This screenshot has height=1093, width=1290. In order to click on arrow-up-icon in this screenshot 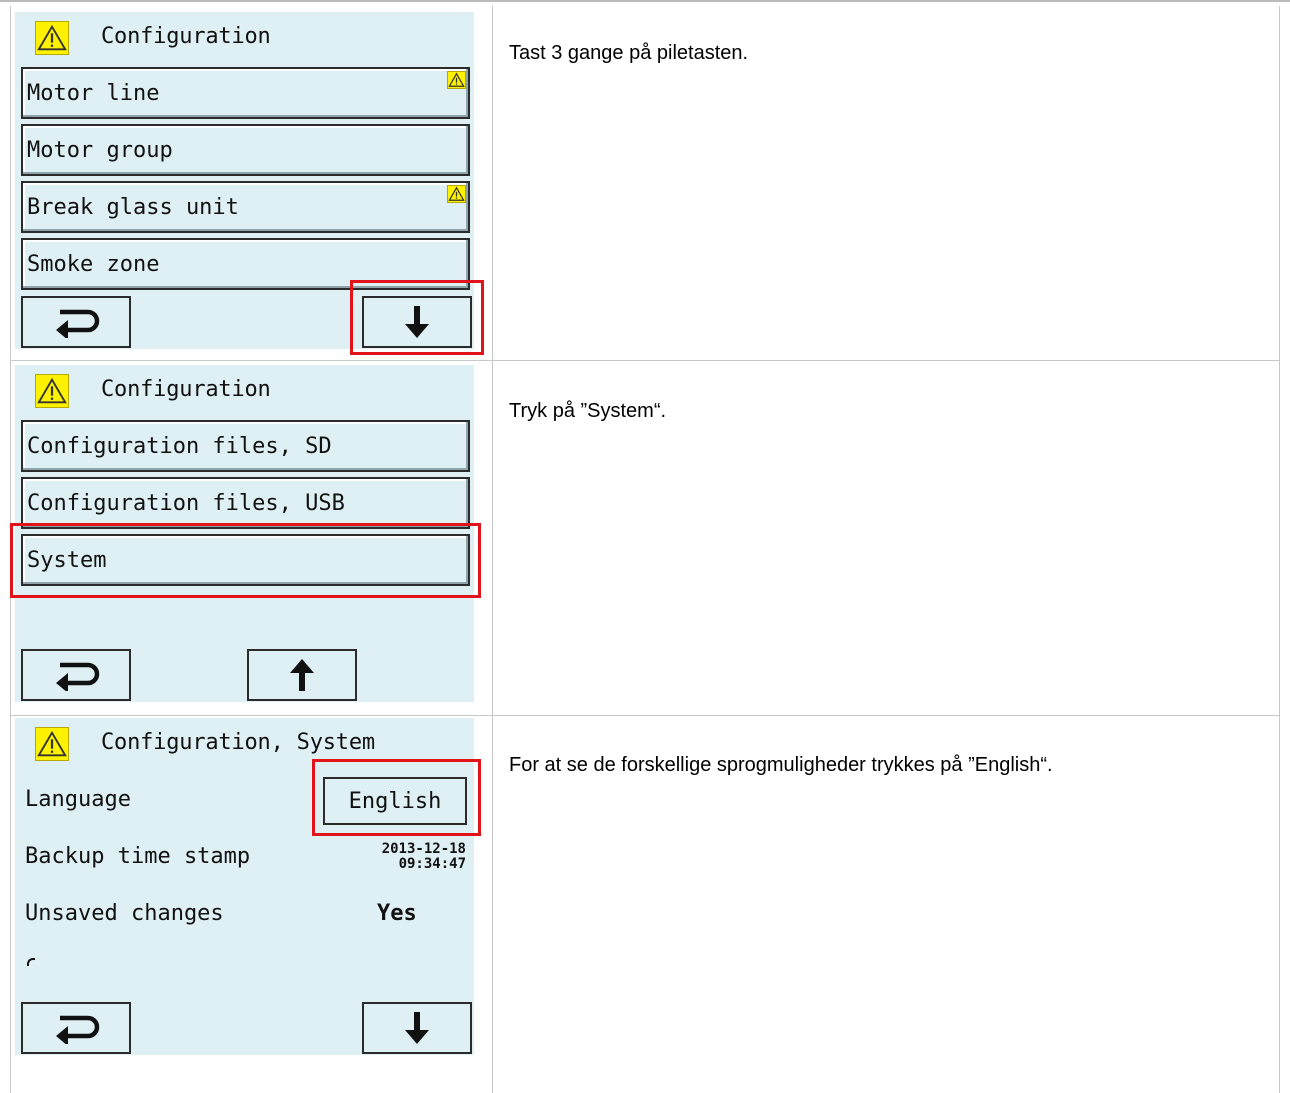, I will do `click(302, 675)`.